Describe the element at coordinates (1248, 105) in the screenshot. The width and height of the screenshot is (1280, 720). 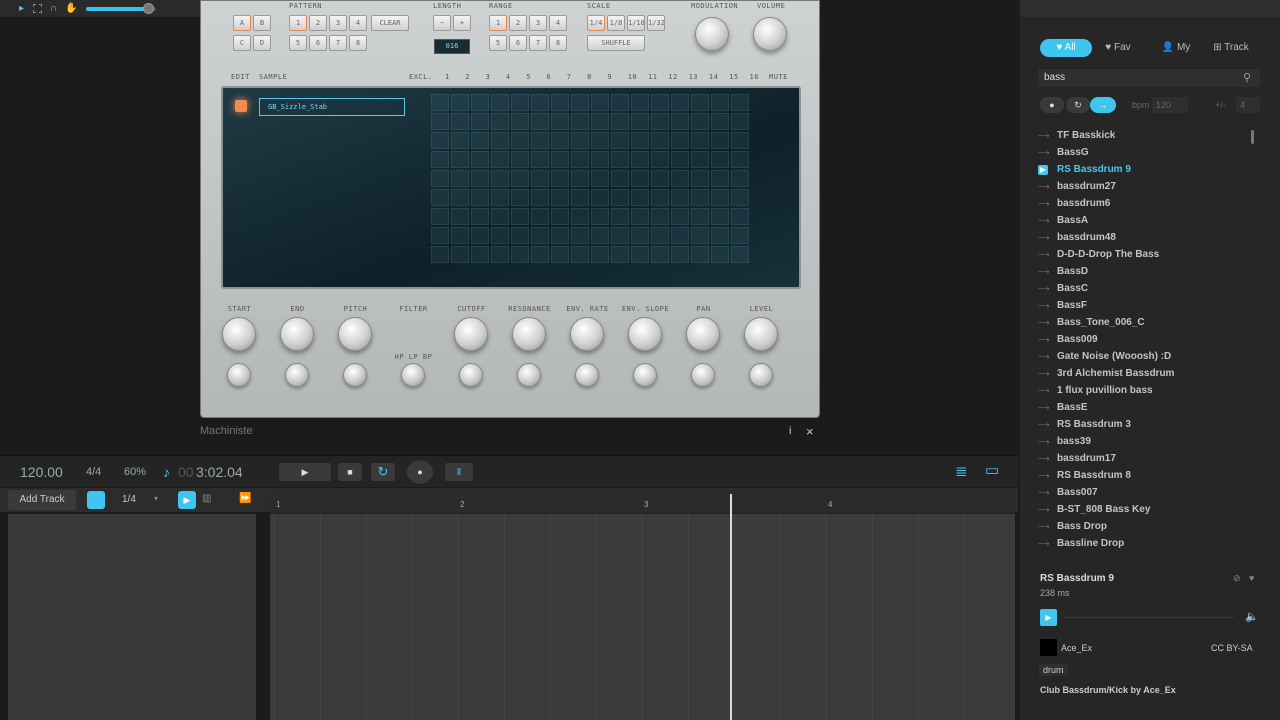
I see `plusminus-input: 4` at that location.